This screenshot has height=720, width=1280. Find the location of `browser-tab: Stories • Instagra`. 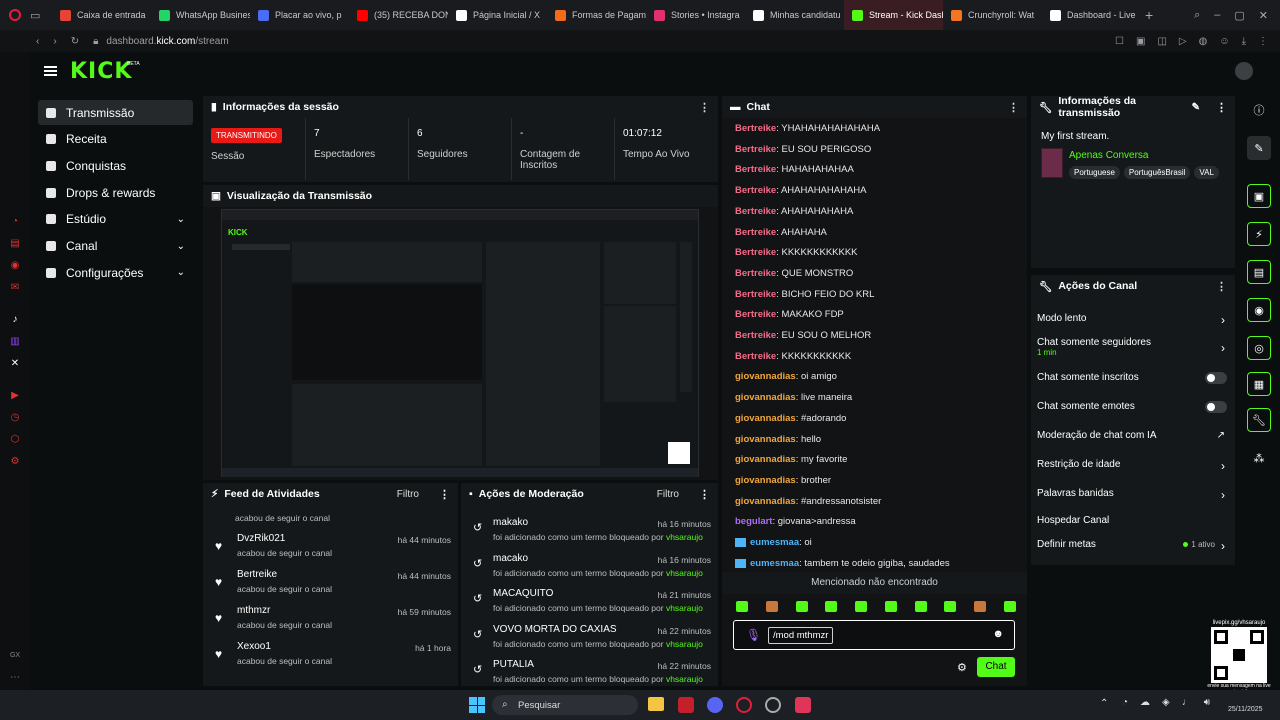

browser-tab: Stories • Instagra is located at coordinates (695, 15).